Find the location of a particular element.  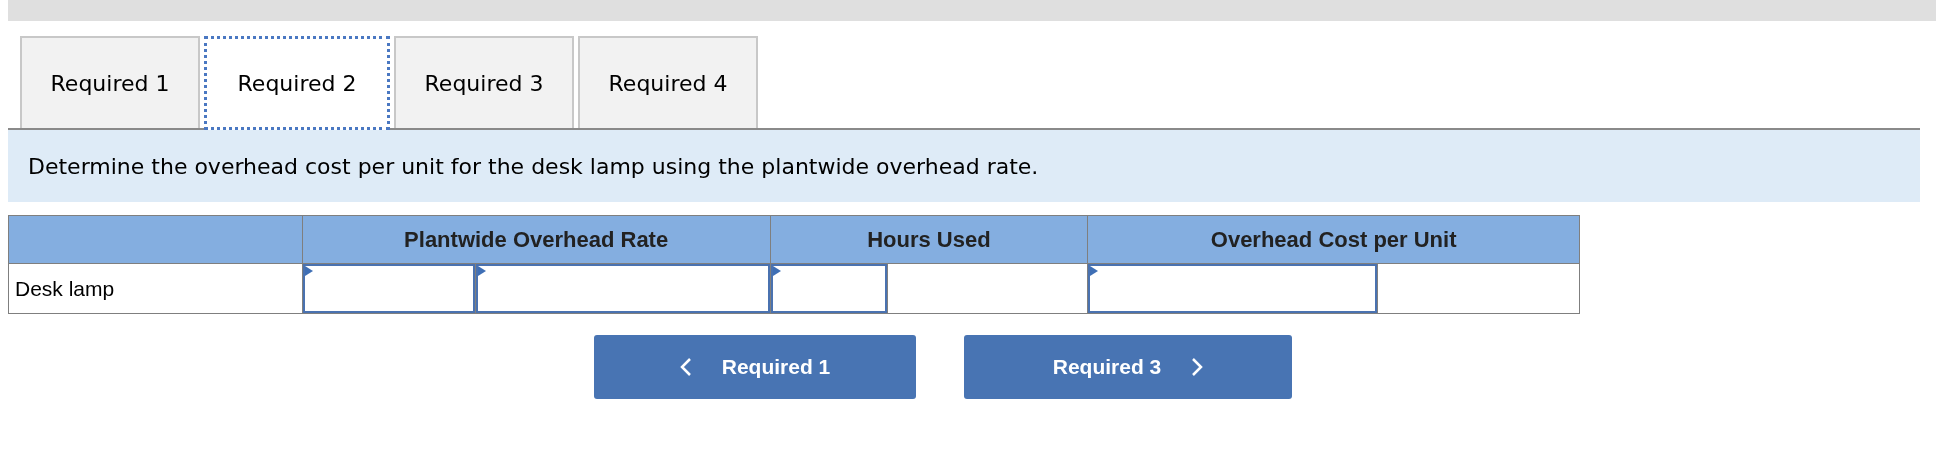

column-header: Plantwide Overhead Rate is located at coordinates (536, 239).